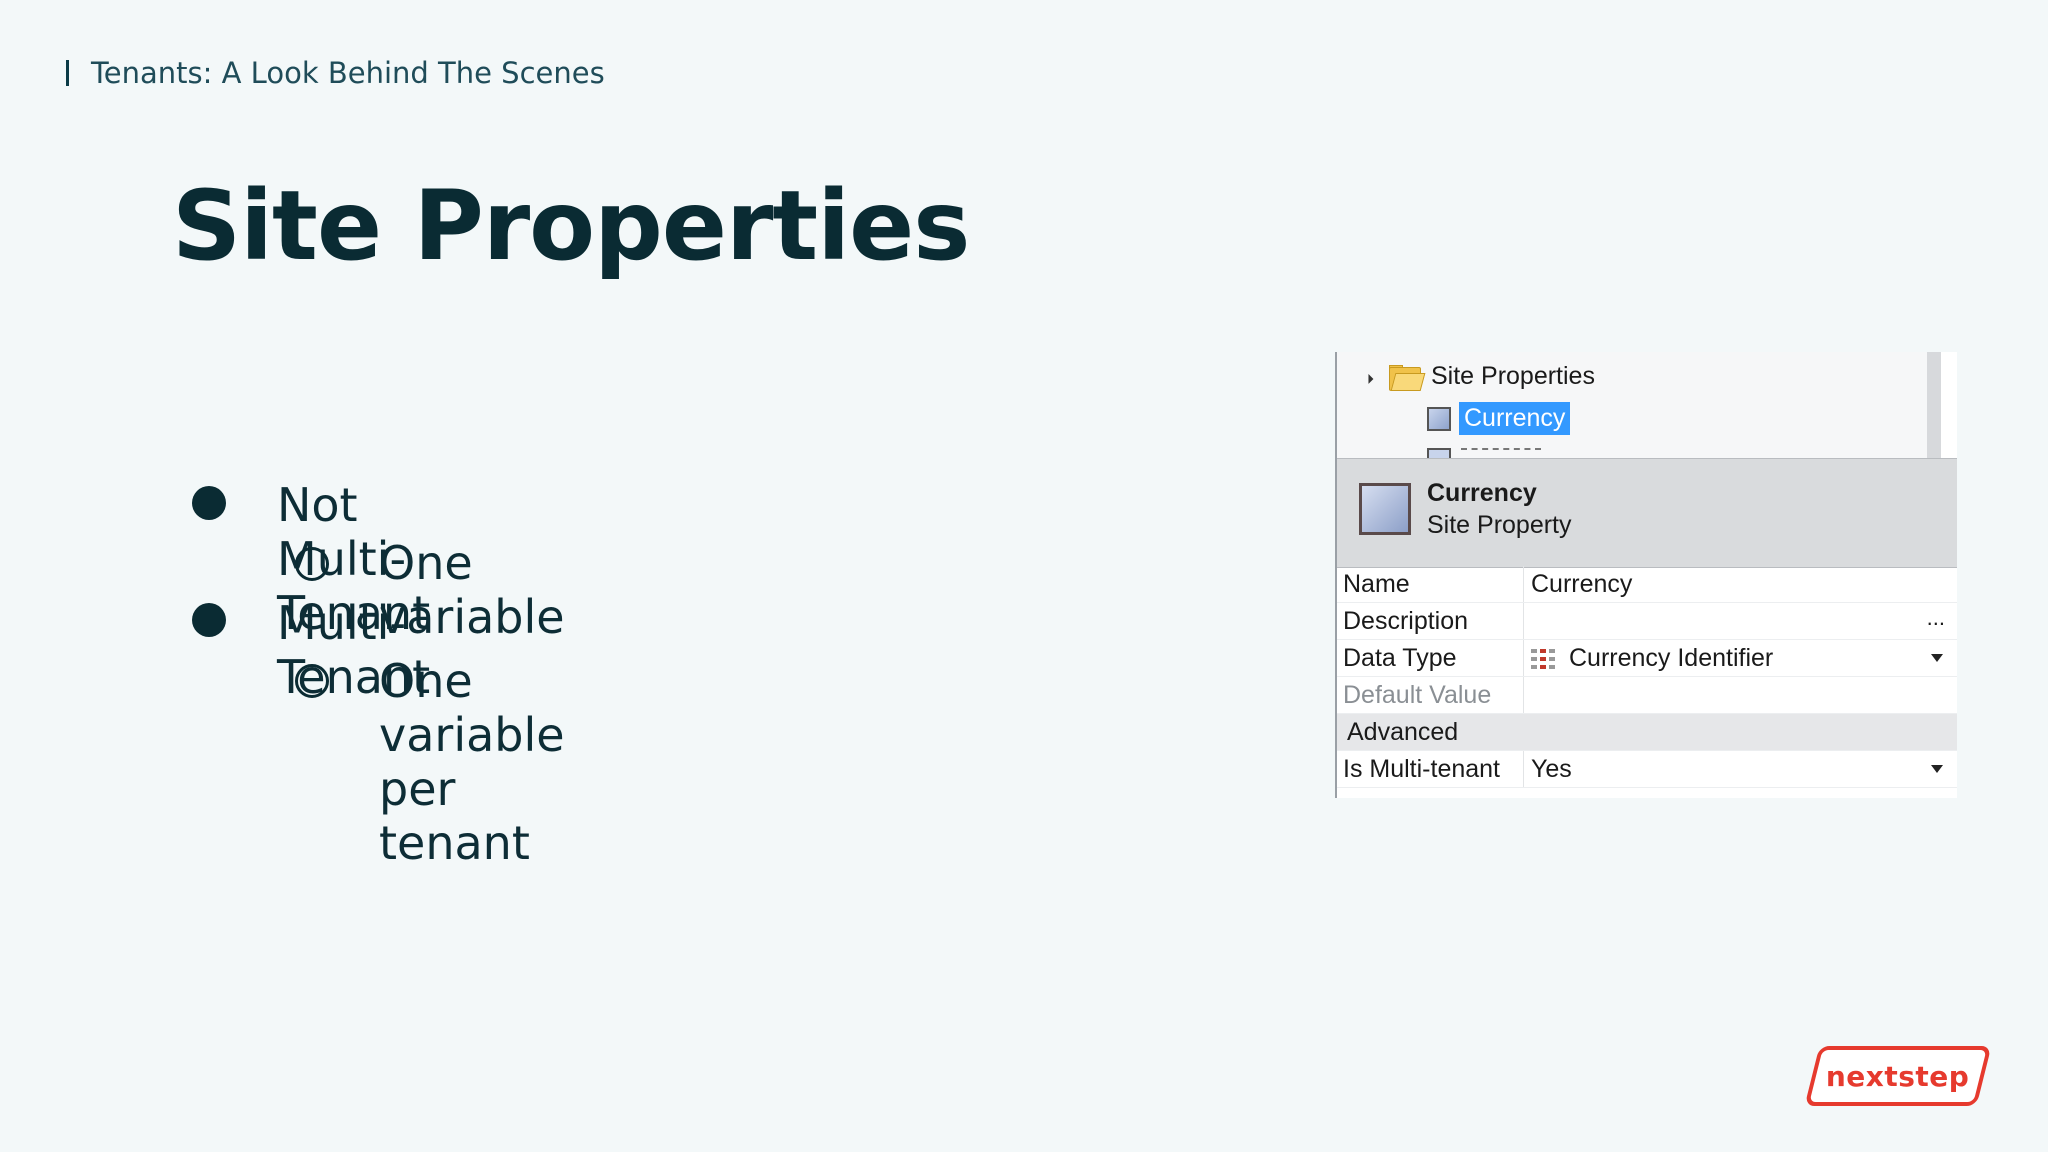 Image resolution: width=2048 pixels, height=1152 pixels. Describe the element at coordinates (67, 73) in the screenshot. I see `breadcrumb-bar` at that location.